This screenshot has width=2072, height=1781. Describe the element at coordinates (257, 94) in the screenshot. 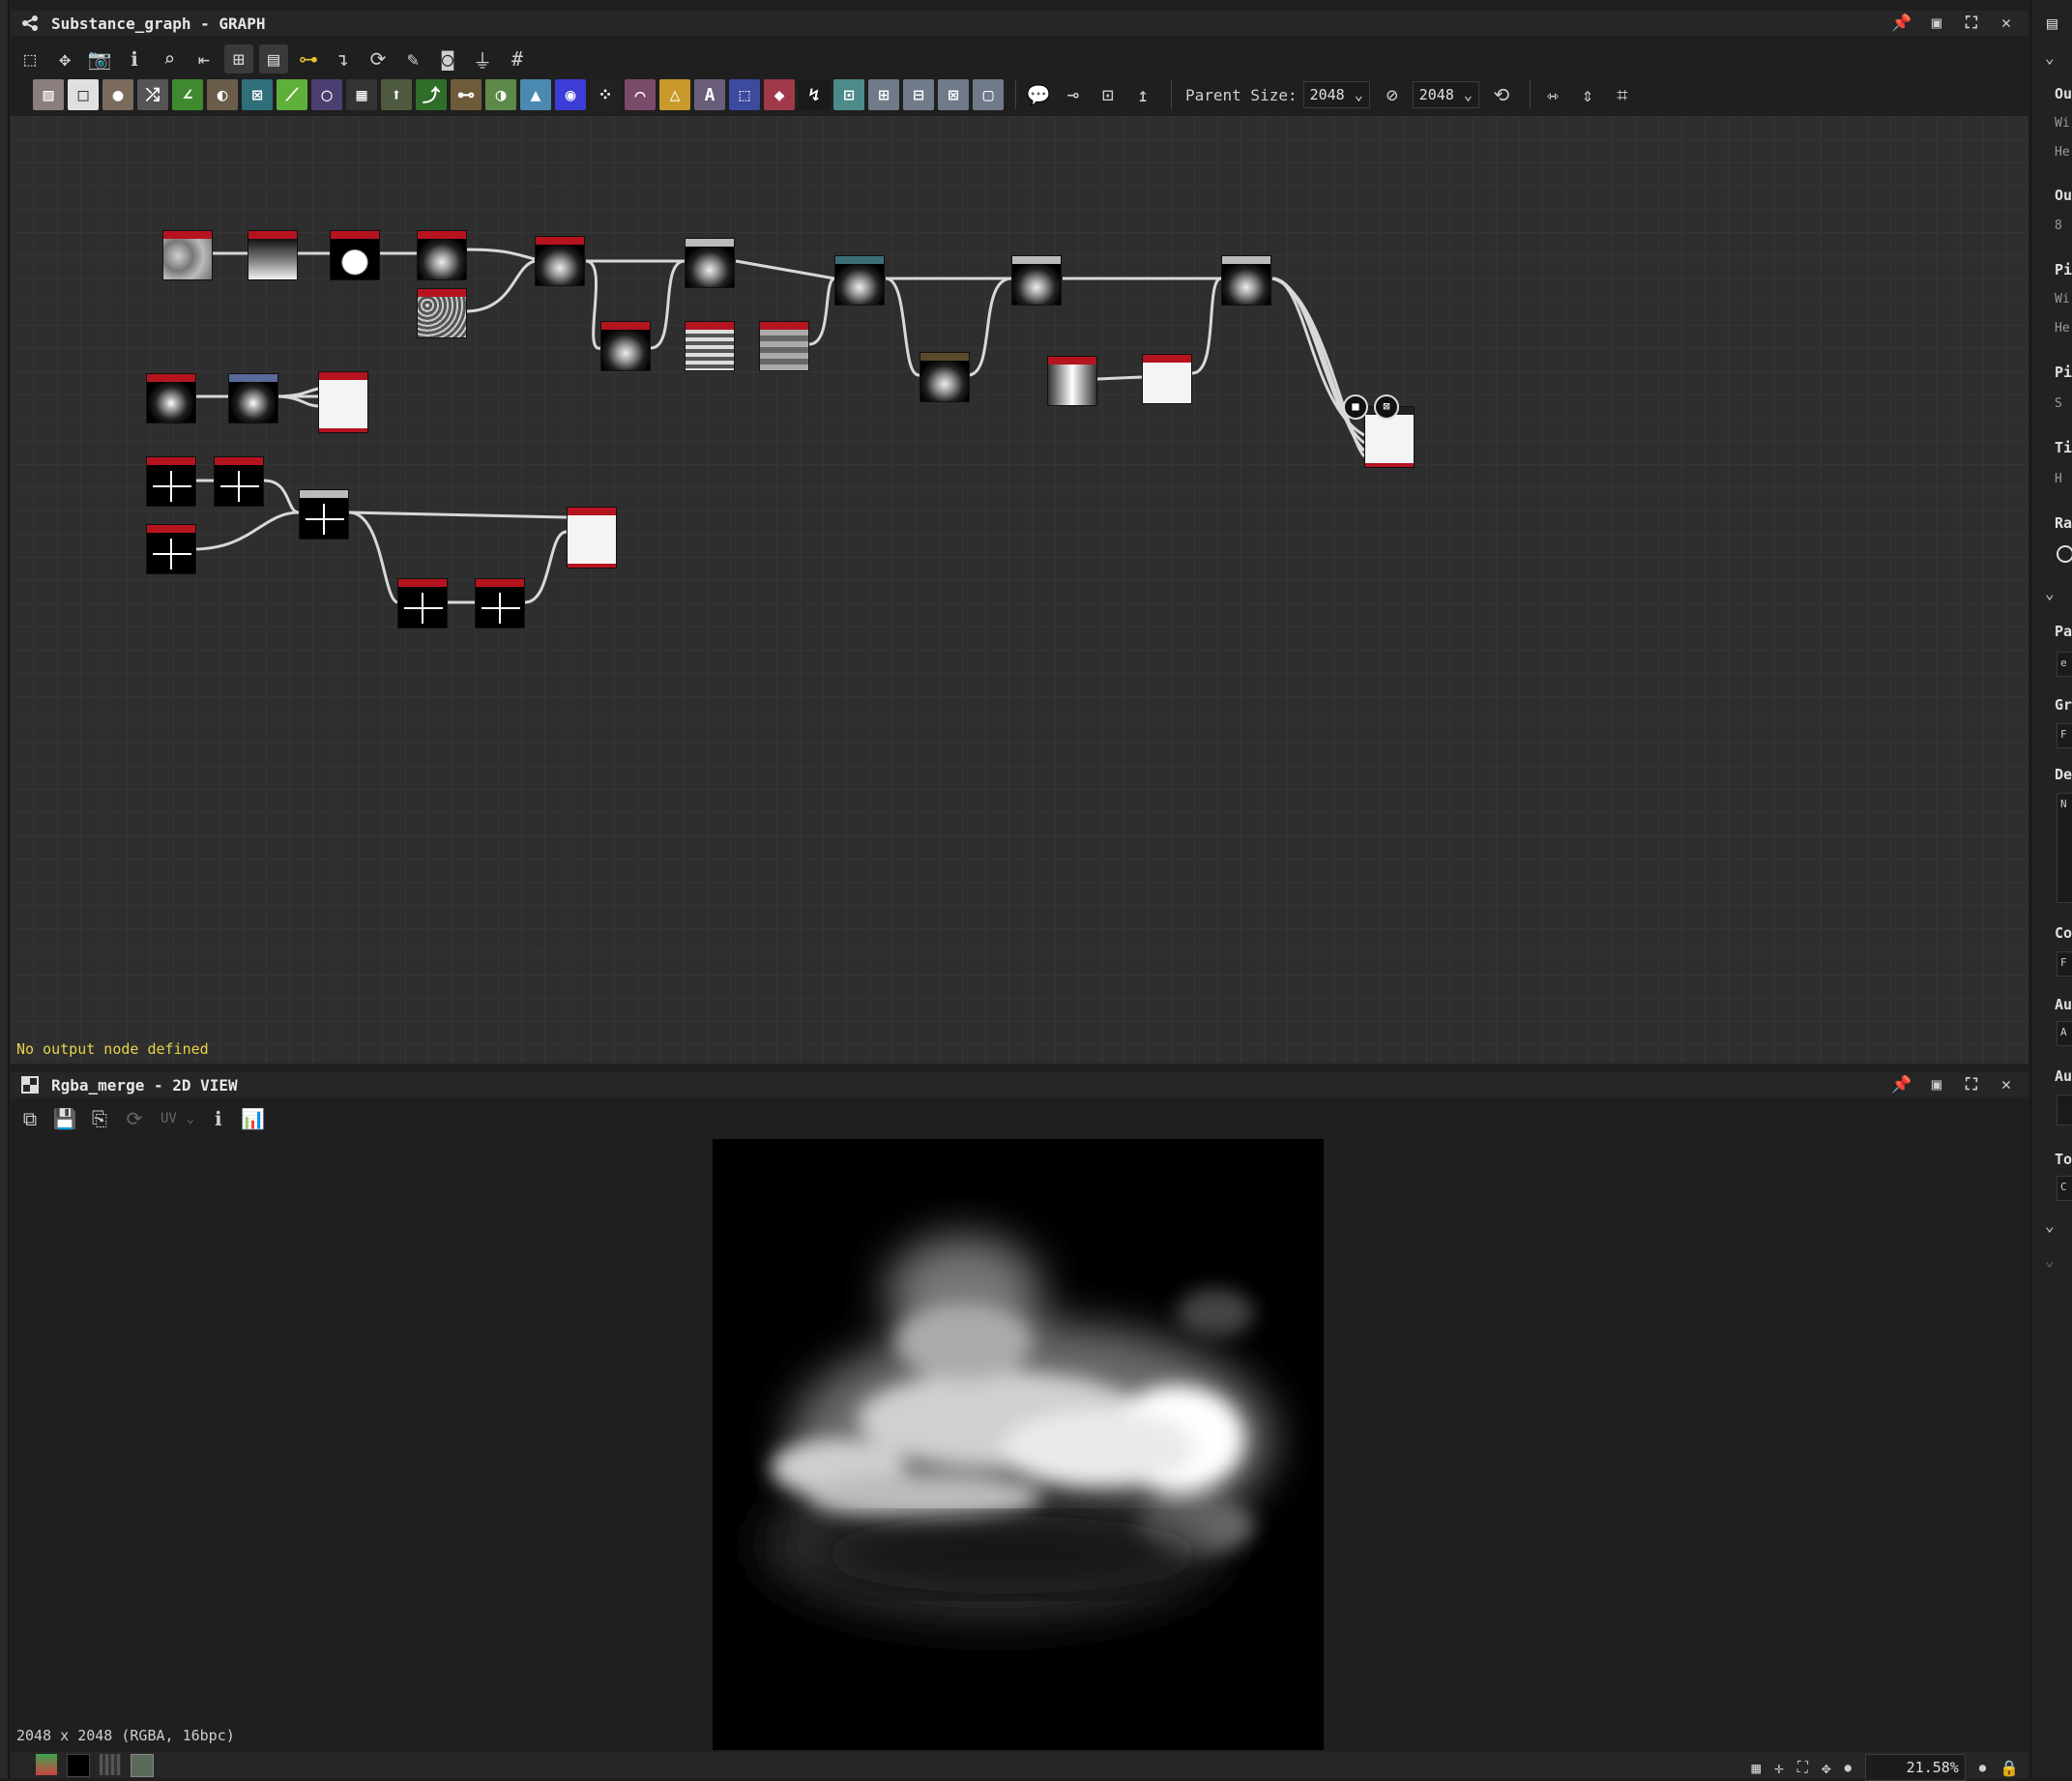

I see `warp-node-icon: ⊠` at that location.